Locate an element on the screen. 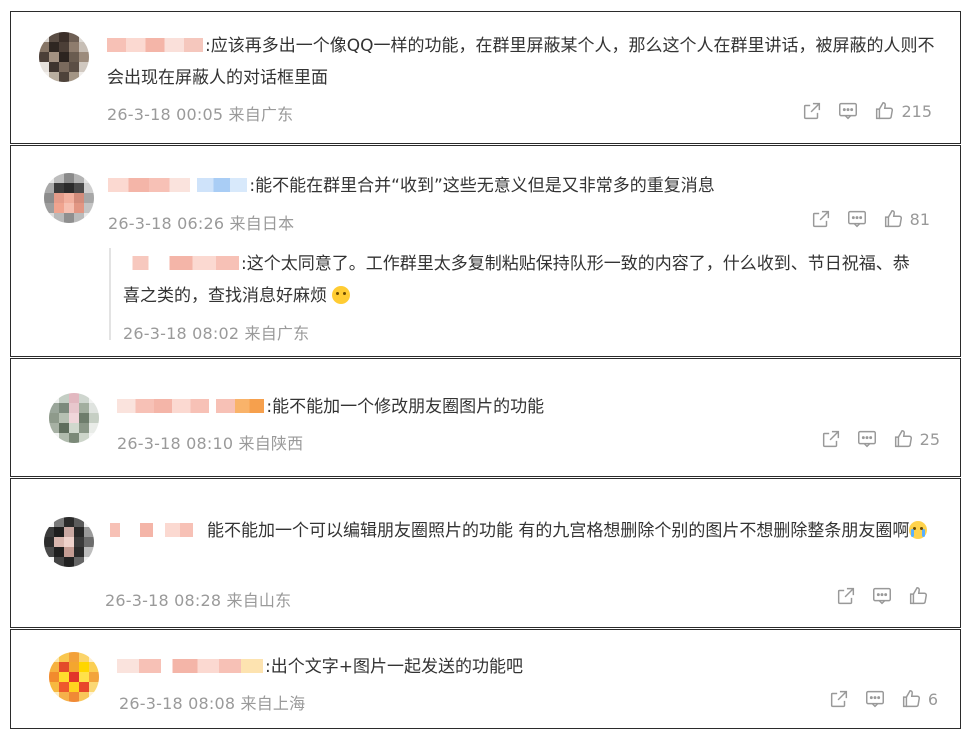 The width and height of the screenshot is (969, 738). like-button is located at coordinates (921, 596).